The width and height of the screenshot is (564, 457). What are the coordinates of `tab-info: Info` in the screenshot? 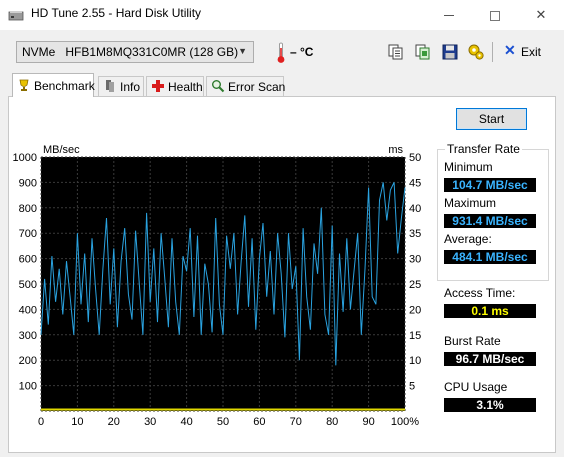 It's located at (121, 86).